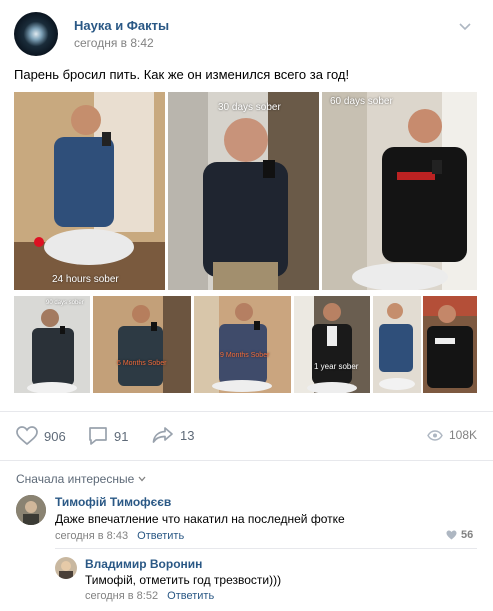 The image size is (493, 611). I want to click on photo-1-image, so click(89, 191).